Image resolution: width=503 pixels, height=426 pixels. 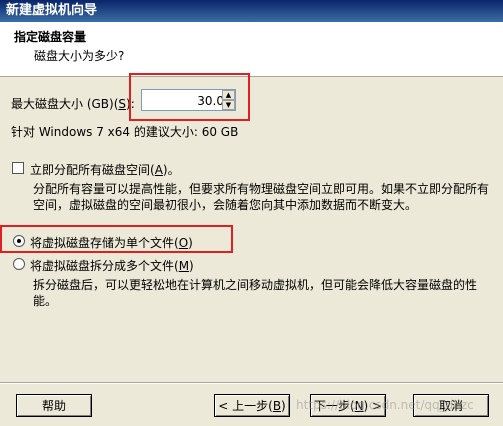 What do you see at coordinates (112, 265) in the screenshot?
I see `multi-file-label: 将虚拟磁盘拆分成多个文件(M)` at bounding box center [112, 265].